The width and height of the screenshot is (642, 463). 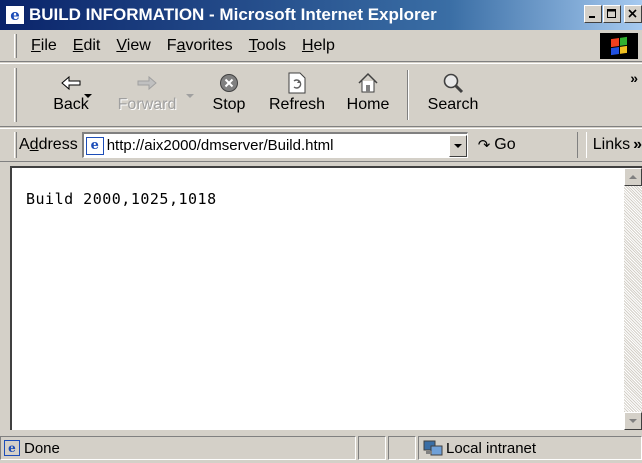 What do you see at coordinates (15, 15) in the screenshot?
I see `ie-logo-icon: e` at bounding box center [15, 15].